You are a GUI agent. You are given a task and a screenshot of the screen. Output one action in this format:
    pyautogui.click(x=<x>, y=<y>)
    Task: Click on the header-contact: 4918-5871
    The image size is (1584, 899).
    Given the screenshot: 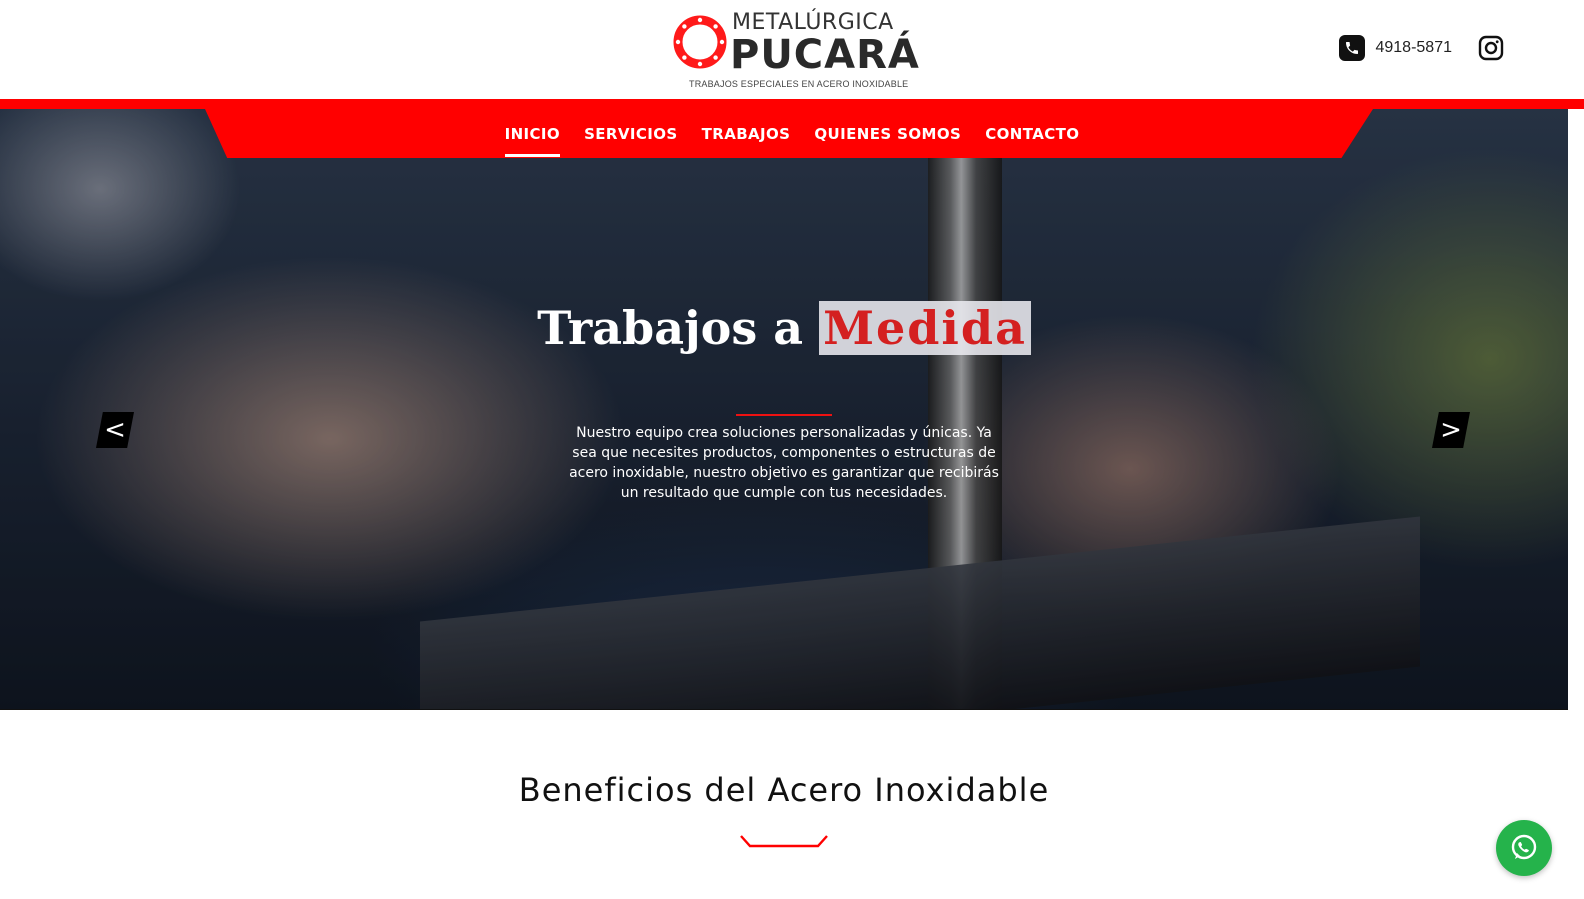 What is the action you would take?
    pyautogui.click(x=1421, y=48)
    